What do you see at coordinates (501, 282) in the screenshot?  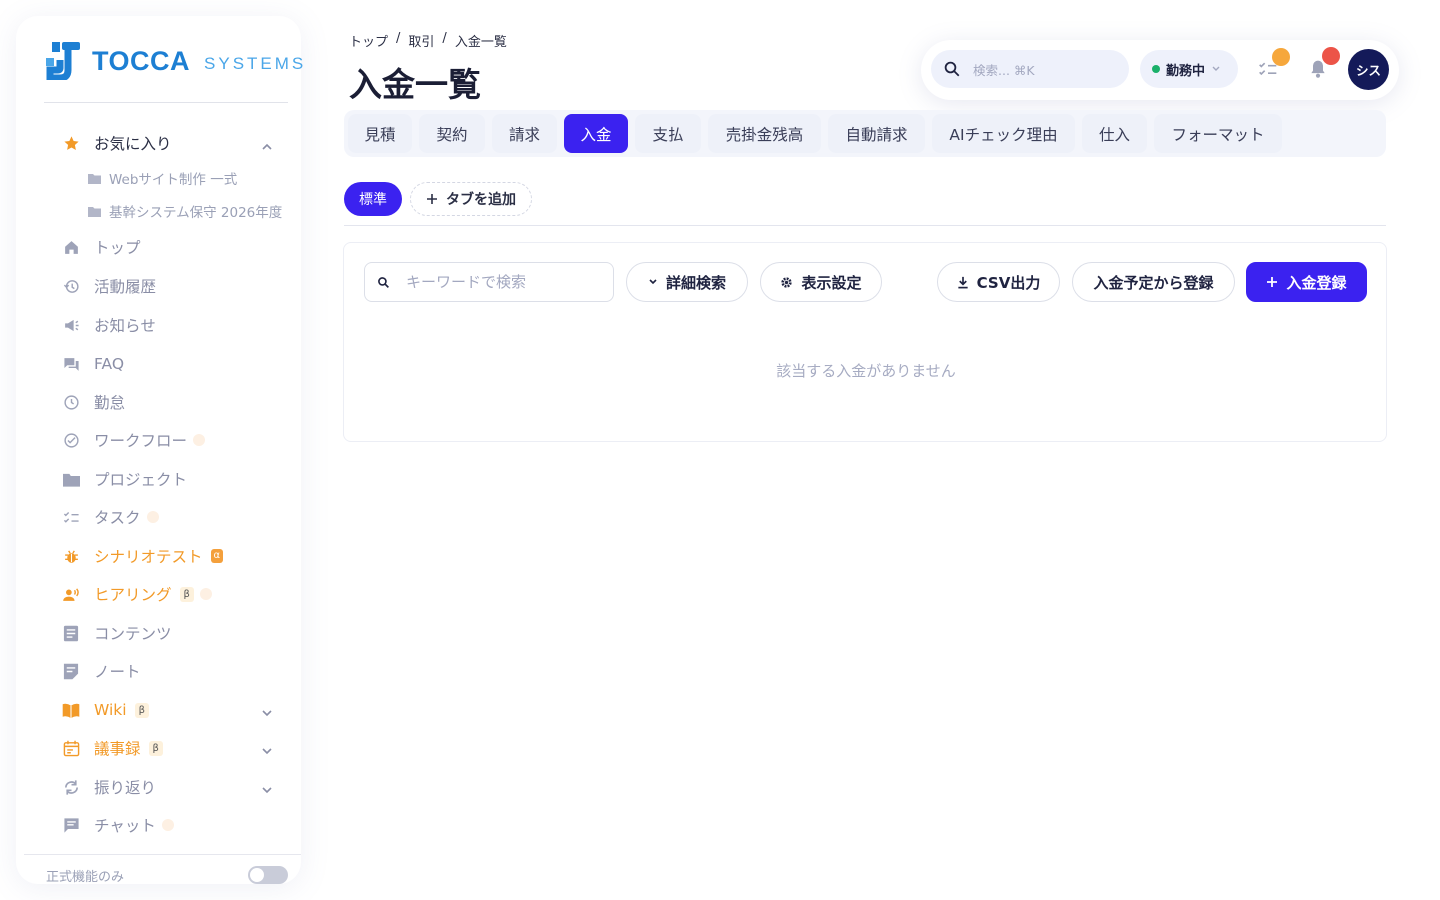 I see `keyword-search-input` at bounding box center [501, 282].